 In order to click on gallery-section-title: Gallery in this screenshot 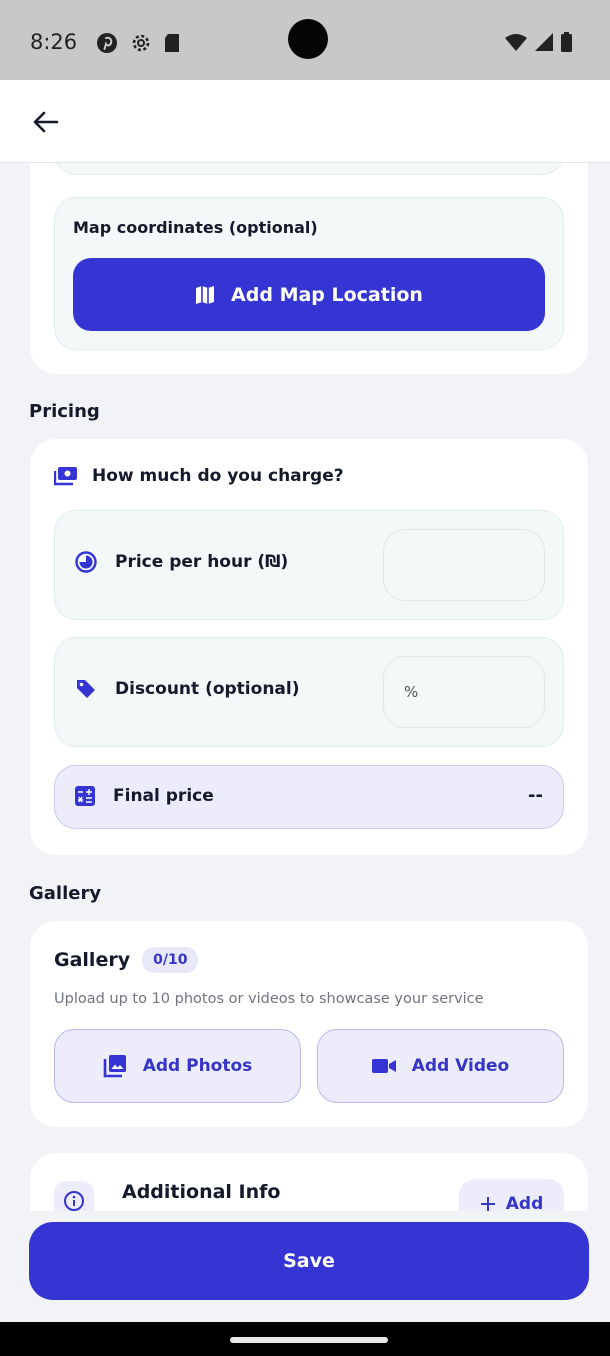, I will do `click(65, 893)`.